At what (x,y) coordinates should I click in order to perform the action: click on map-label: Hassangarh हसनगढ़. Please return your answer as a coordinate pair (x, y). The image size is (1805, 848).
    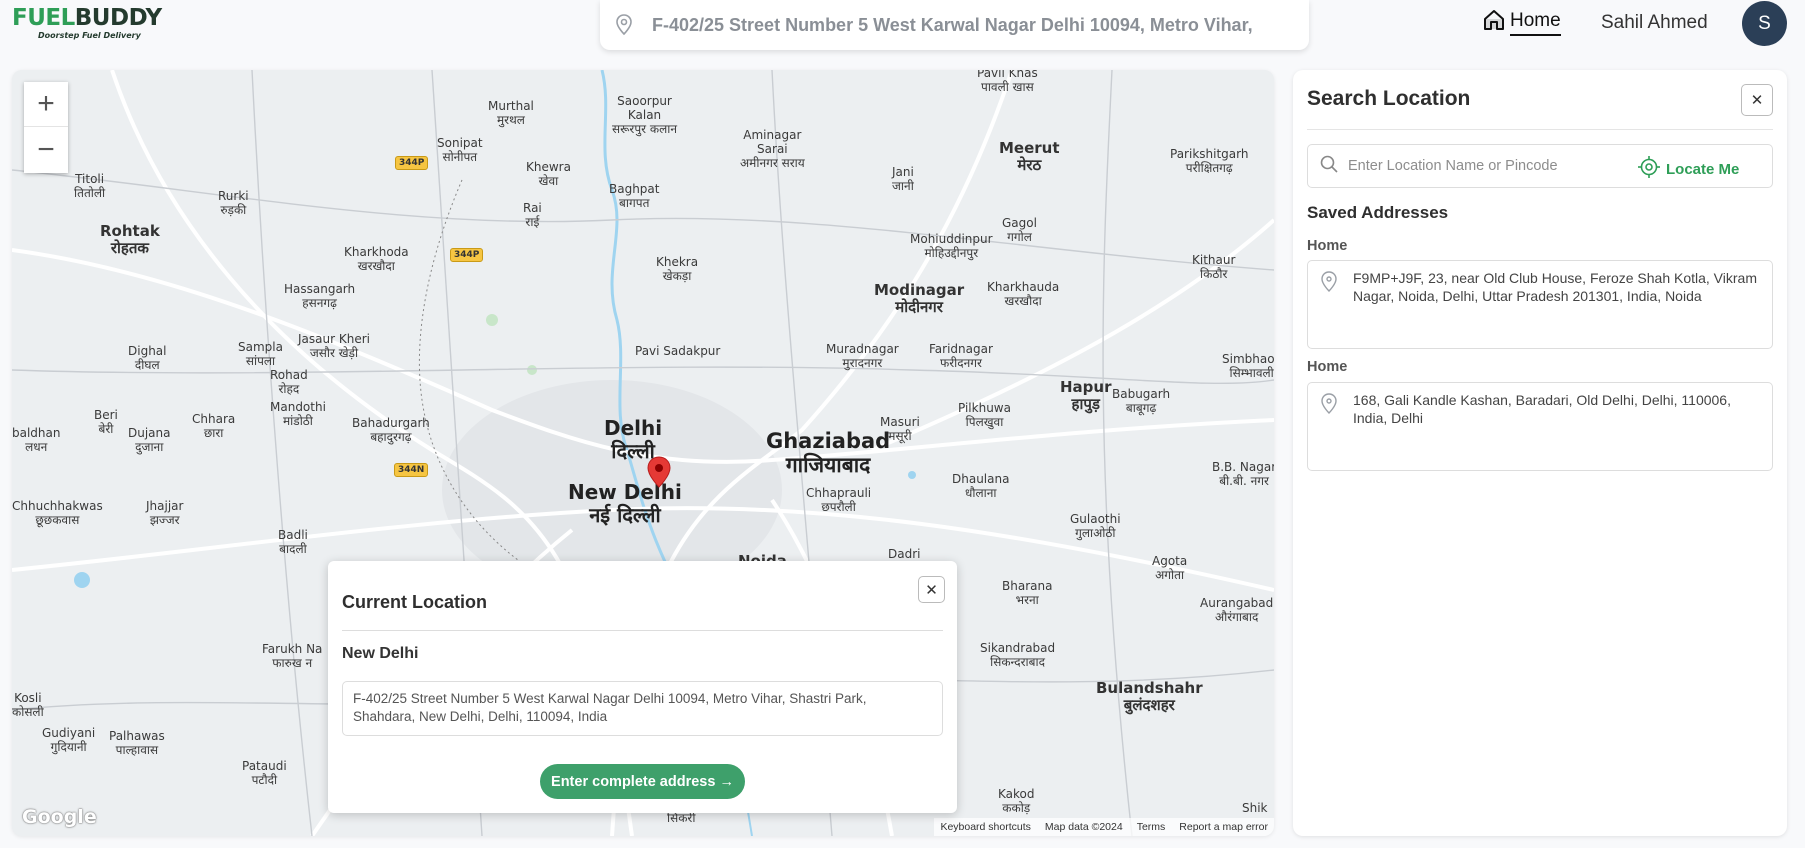
    Looking at the image, I should click on (320, 296).